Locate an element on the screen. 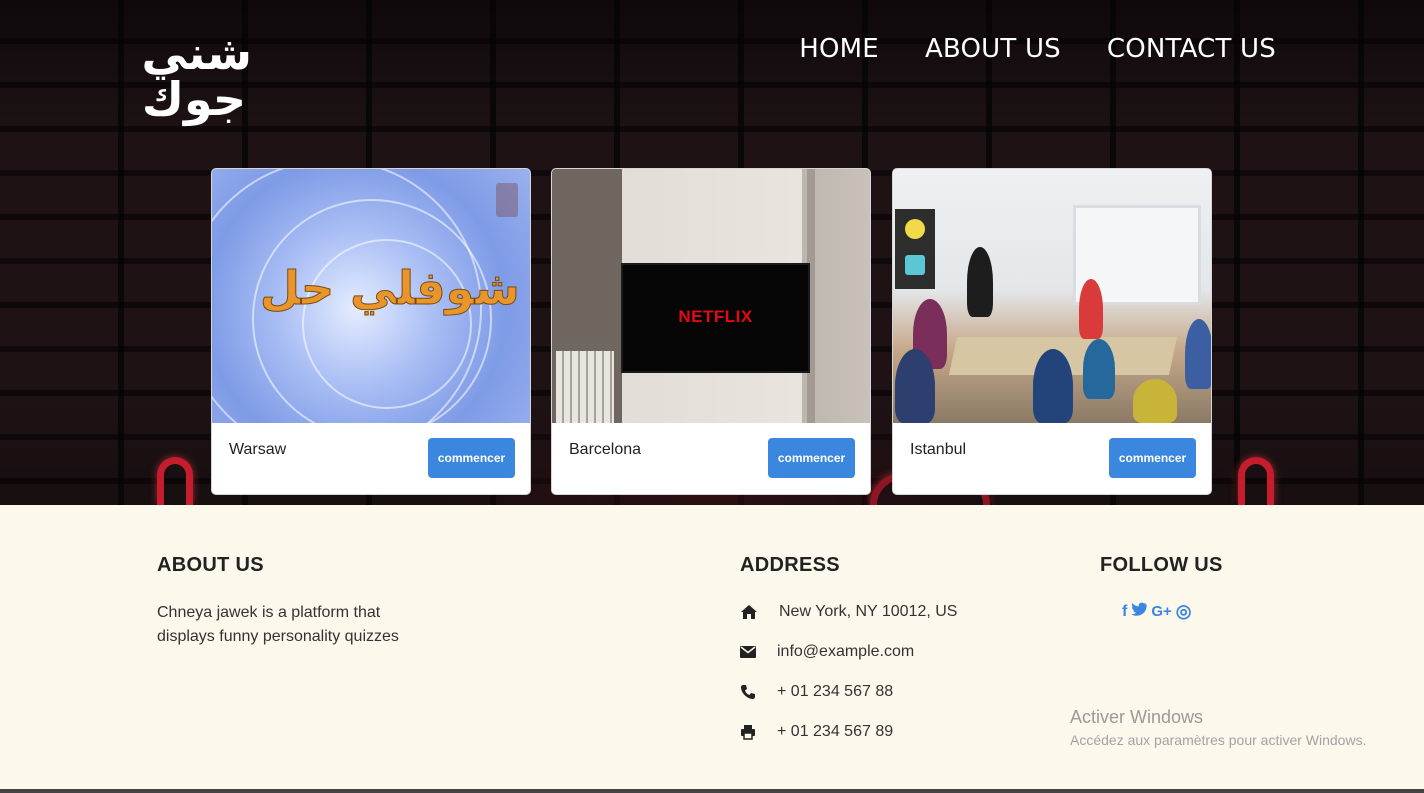 Image resolution: width=1424 pixels, height=793 pixels. google-plus-icon: G+ is located at coordinates (1161, 611).